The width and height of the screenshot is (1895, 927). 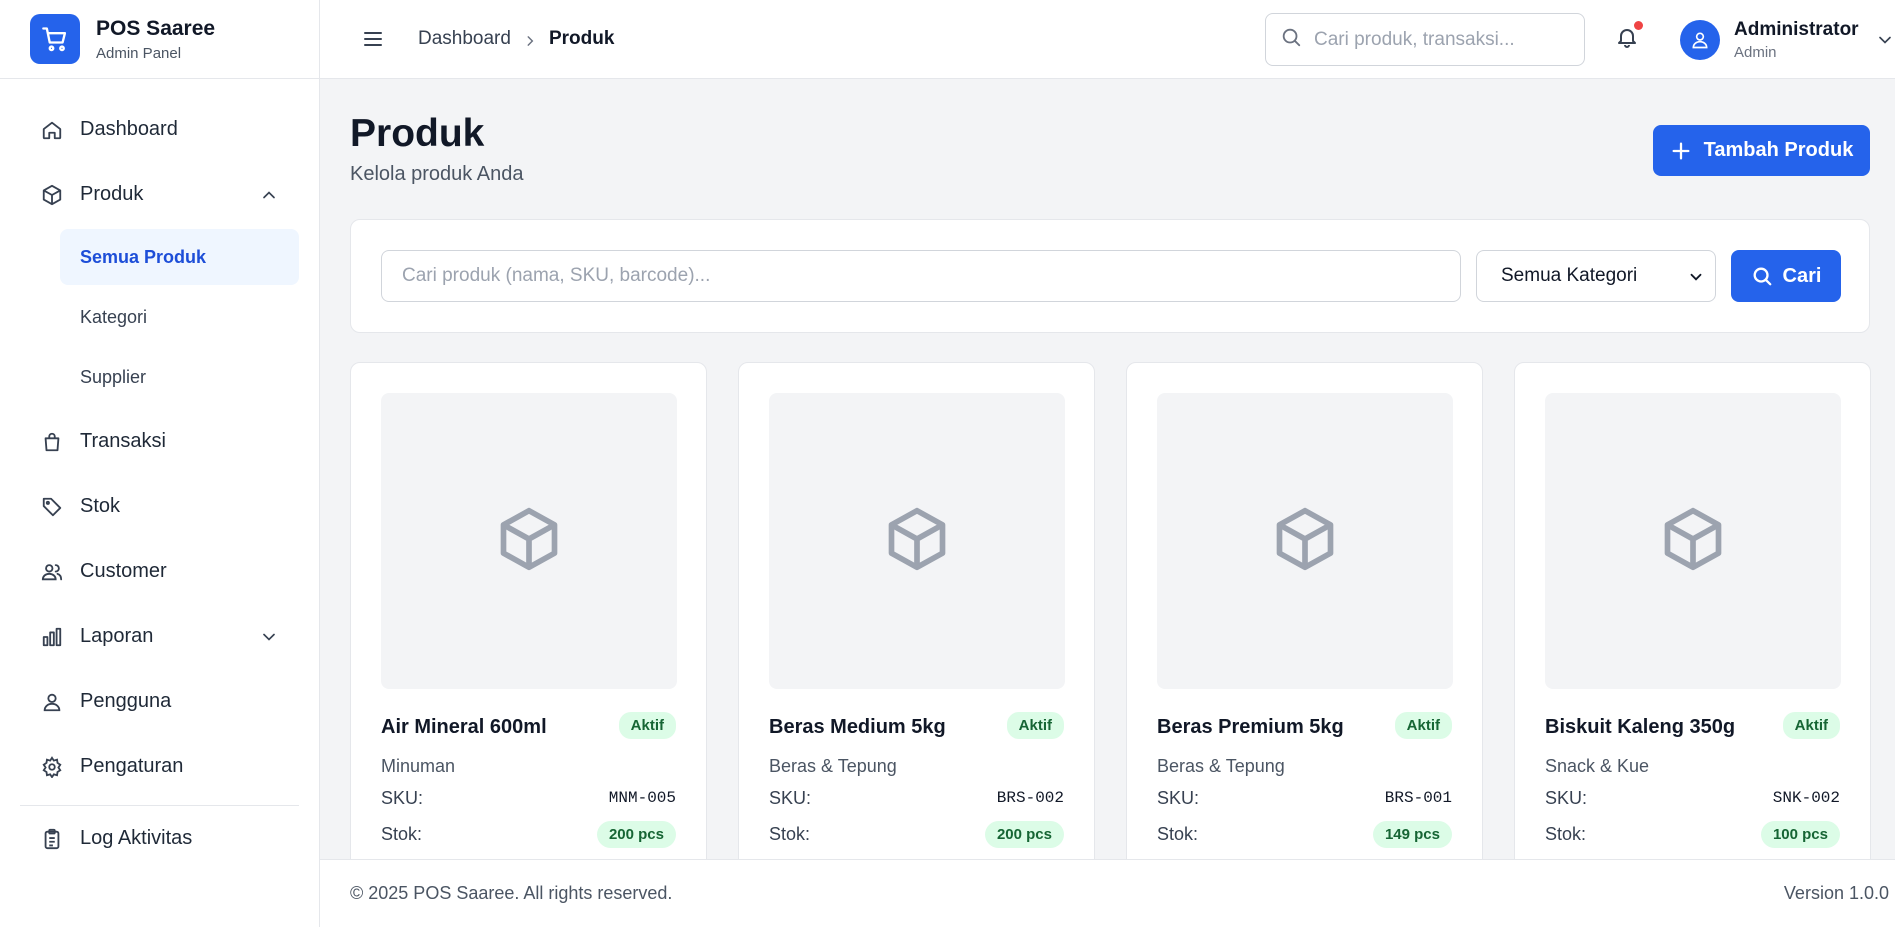 What do you see at coordinates (123, 571) in the screenshot?
I see `sidebar-item-label: Customer` at bounding box center [123, 571].